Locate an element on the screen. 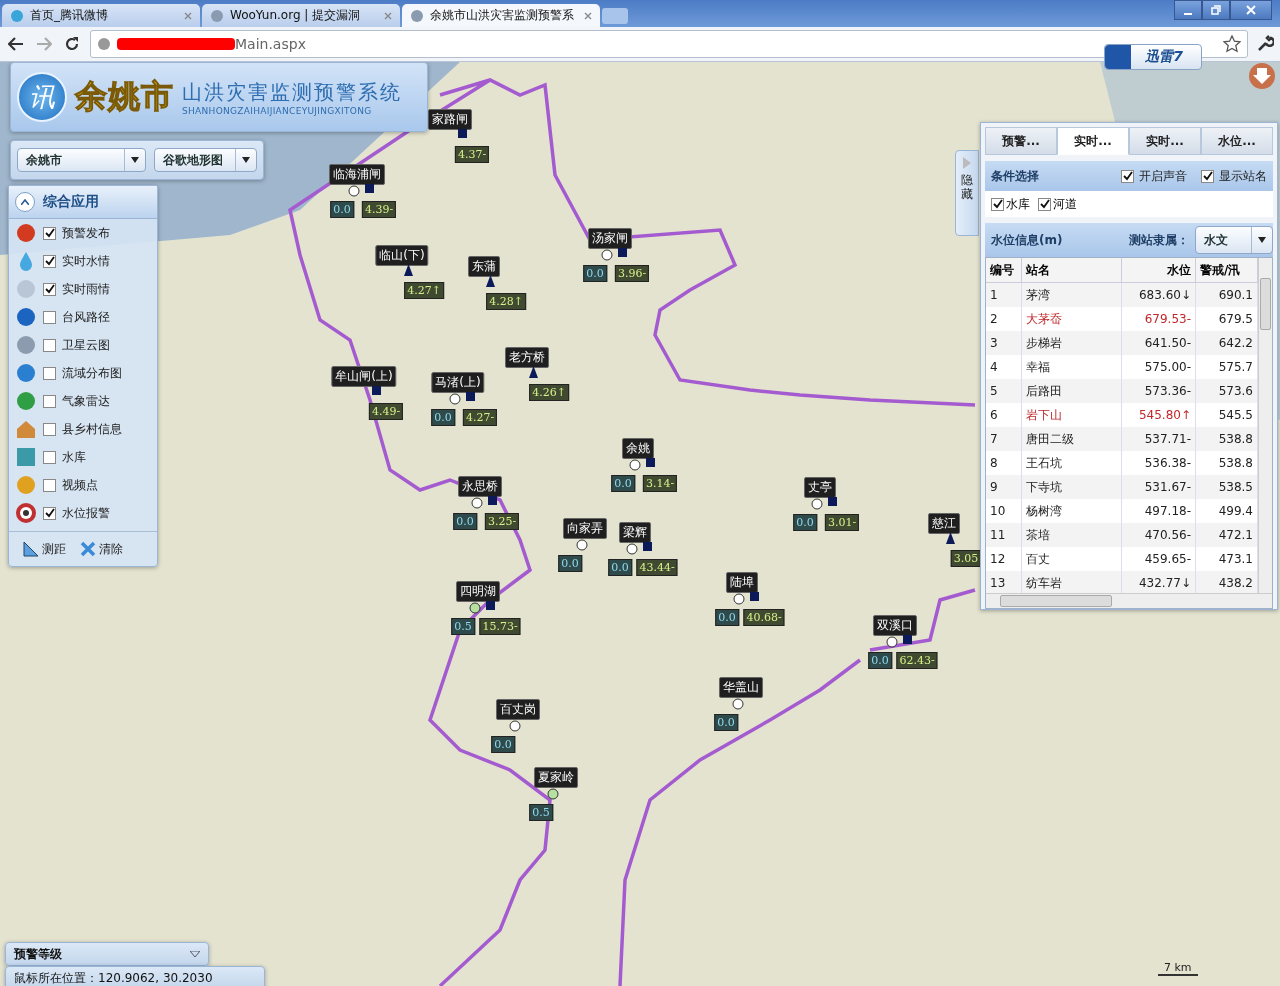  column-header: 编号 is located at coordinates (1004, 270).